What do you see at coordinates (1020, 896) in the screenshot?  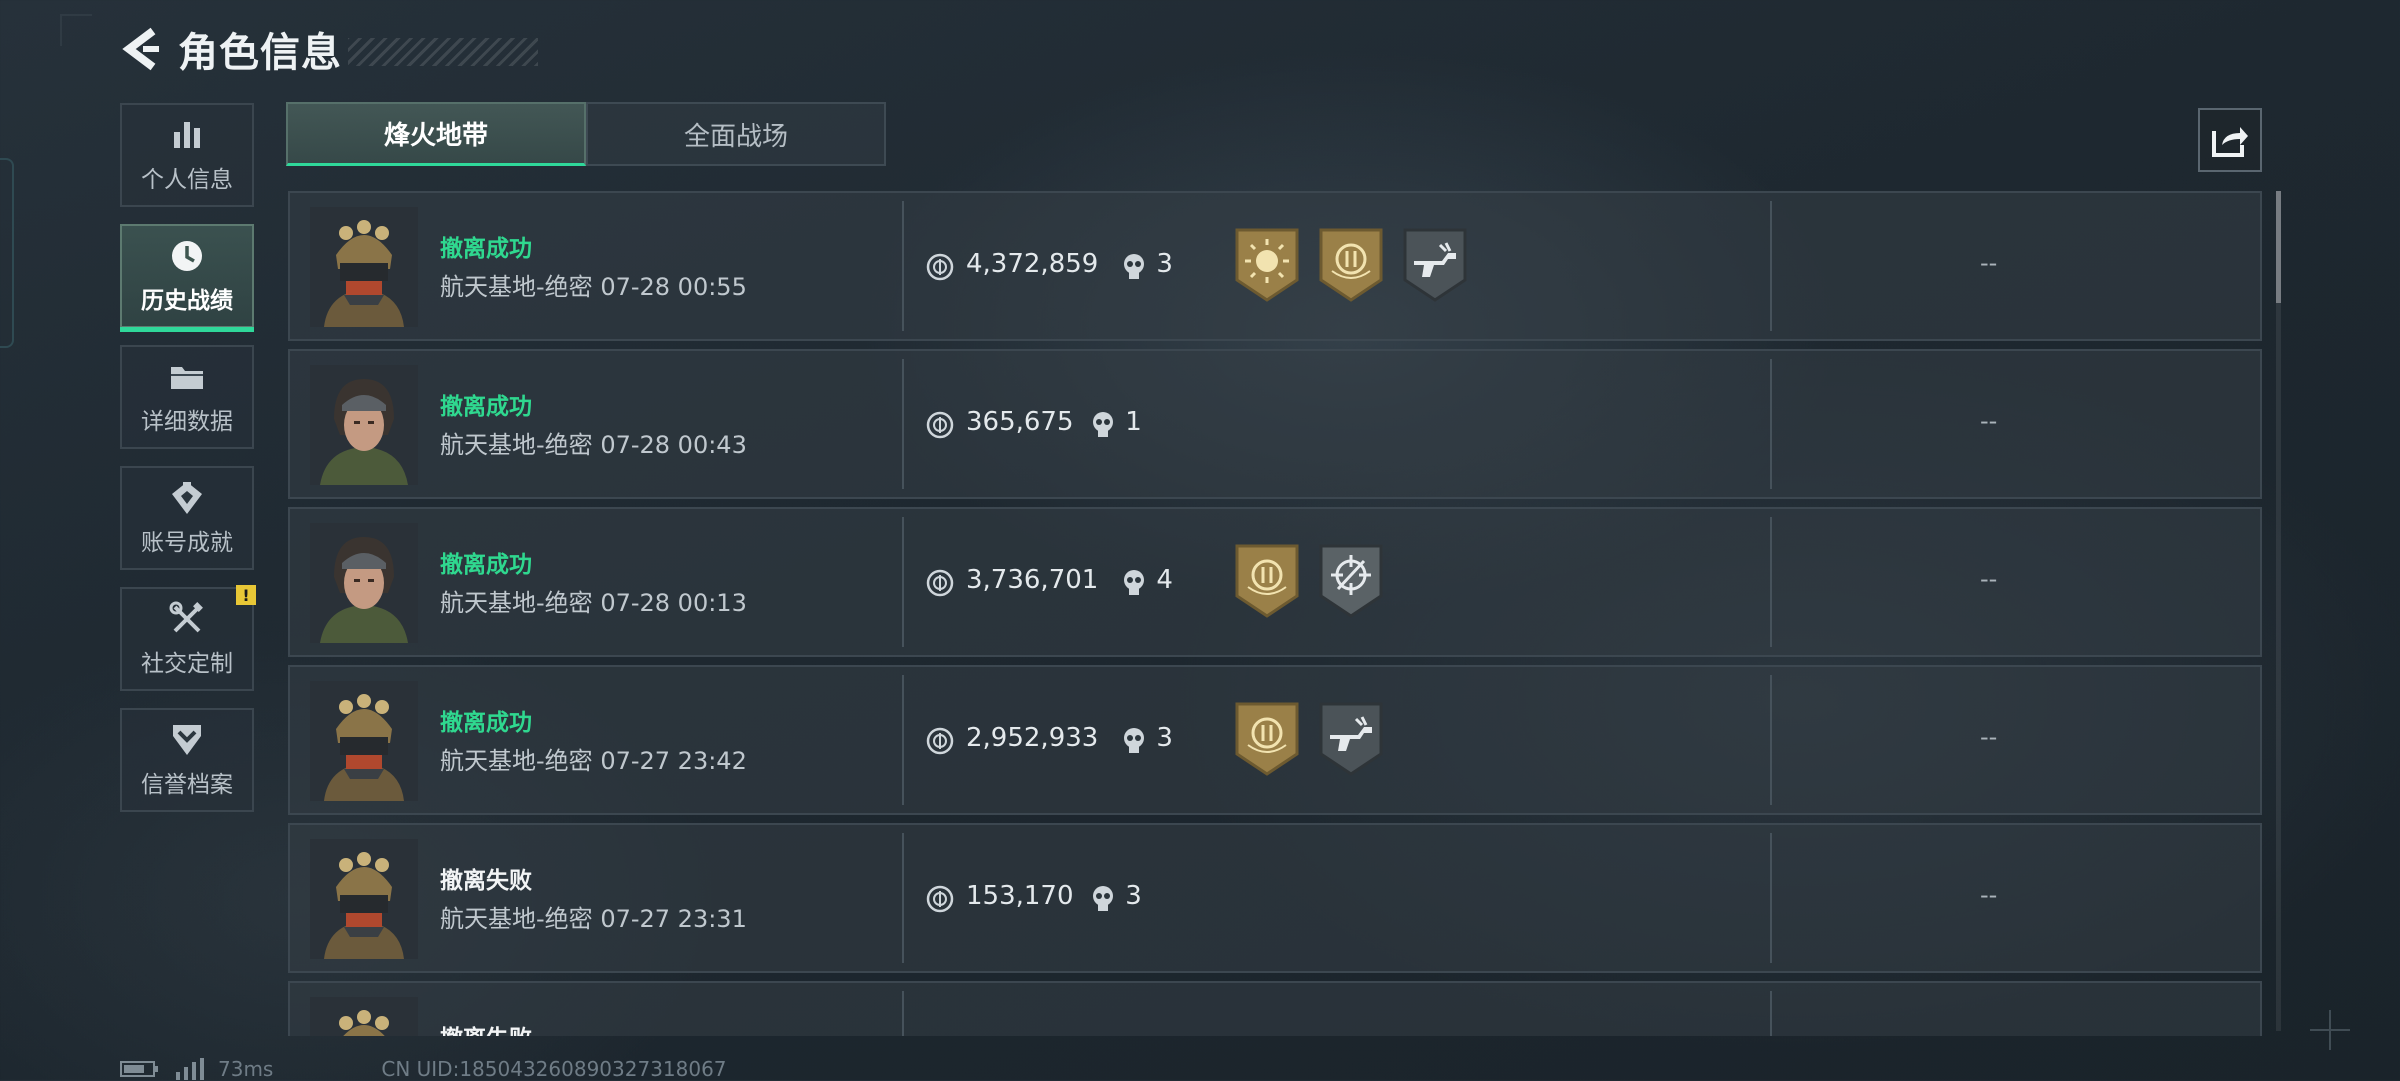 I see `loot-value: 153,170` at bounding box center [1020, 896].